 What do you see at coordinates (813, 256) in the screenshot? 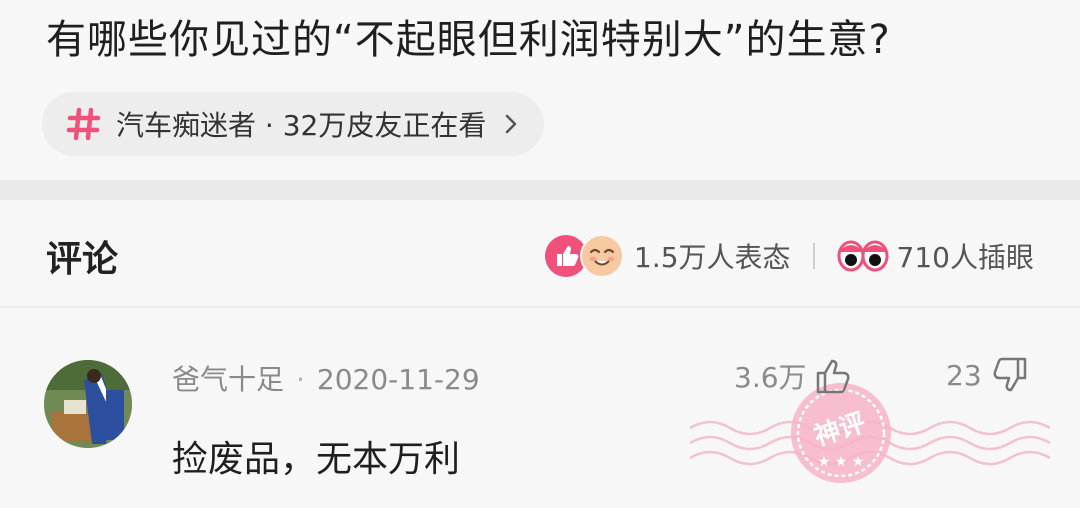
I see `reactions-separator` at bounding box center [813, 256].